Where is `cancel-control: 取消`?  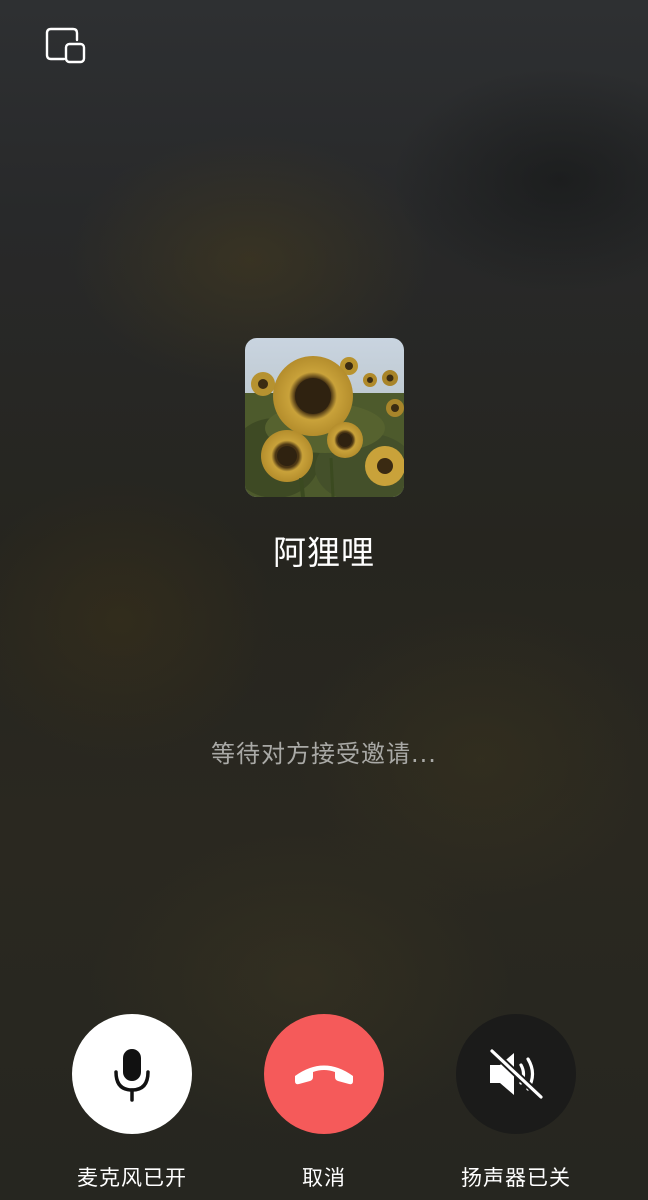 cancel-control: 取消 is located at coordinates (324, 1103).